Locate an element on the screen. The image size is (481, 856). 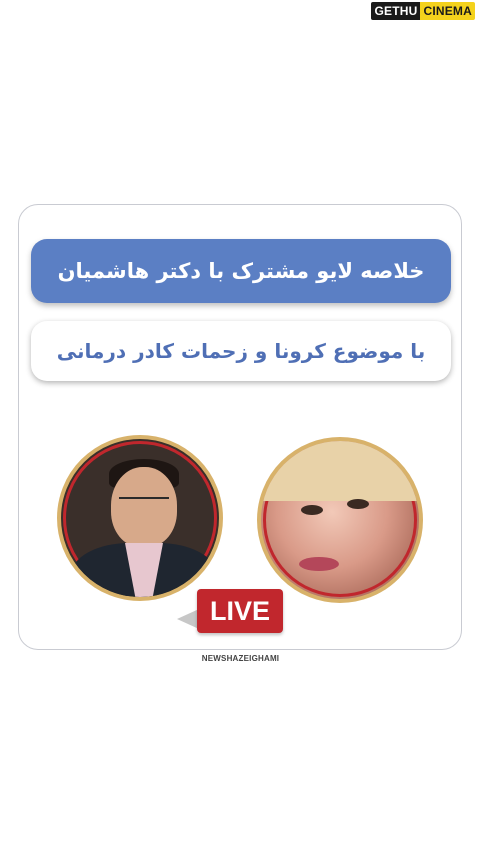
subtitle-banner: با موضوع کرونا و زحمات کادر درمانی is located at coordinates (241, 351).